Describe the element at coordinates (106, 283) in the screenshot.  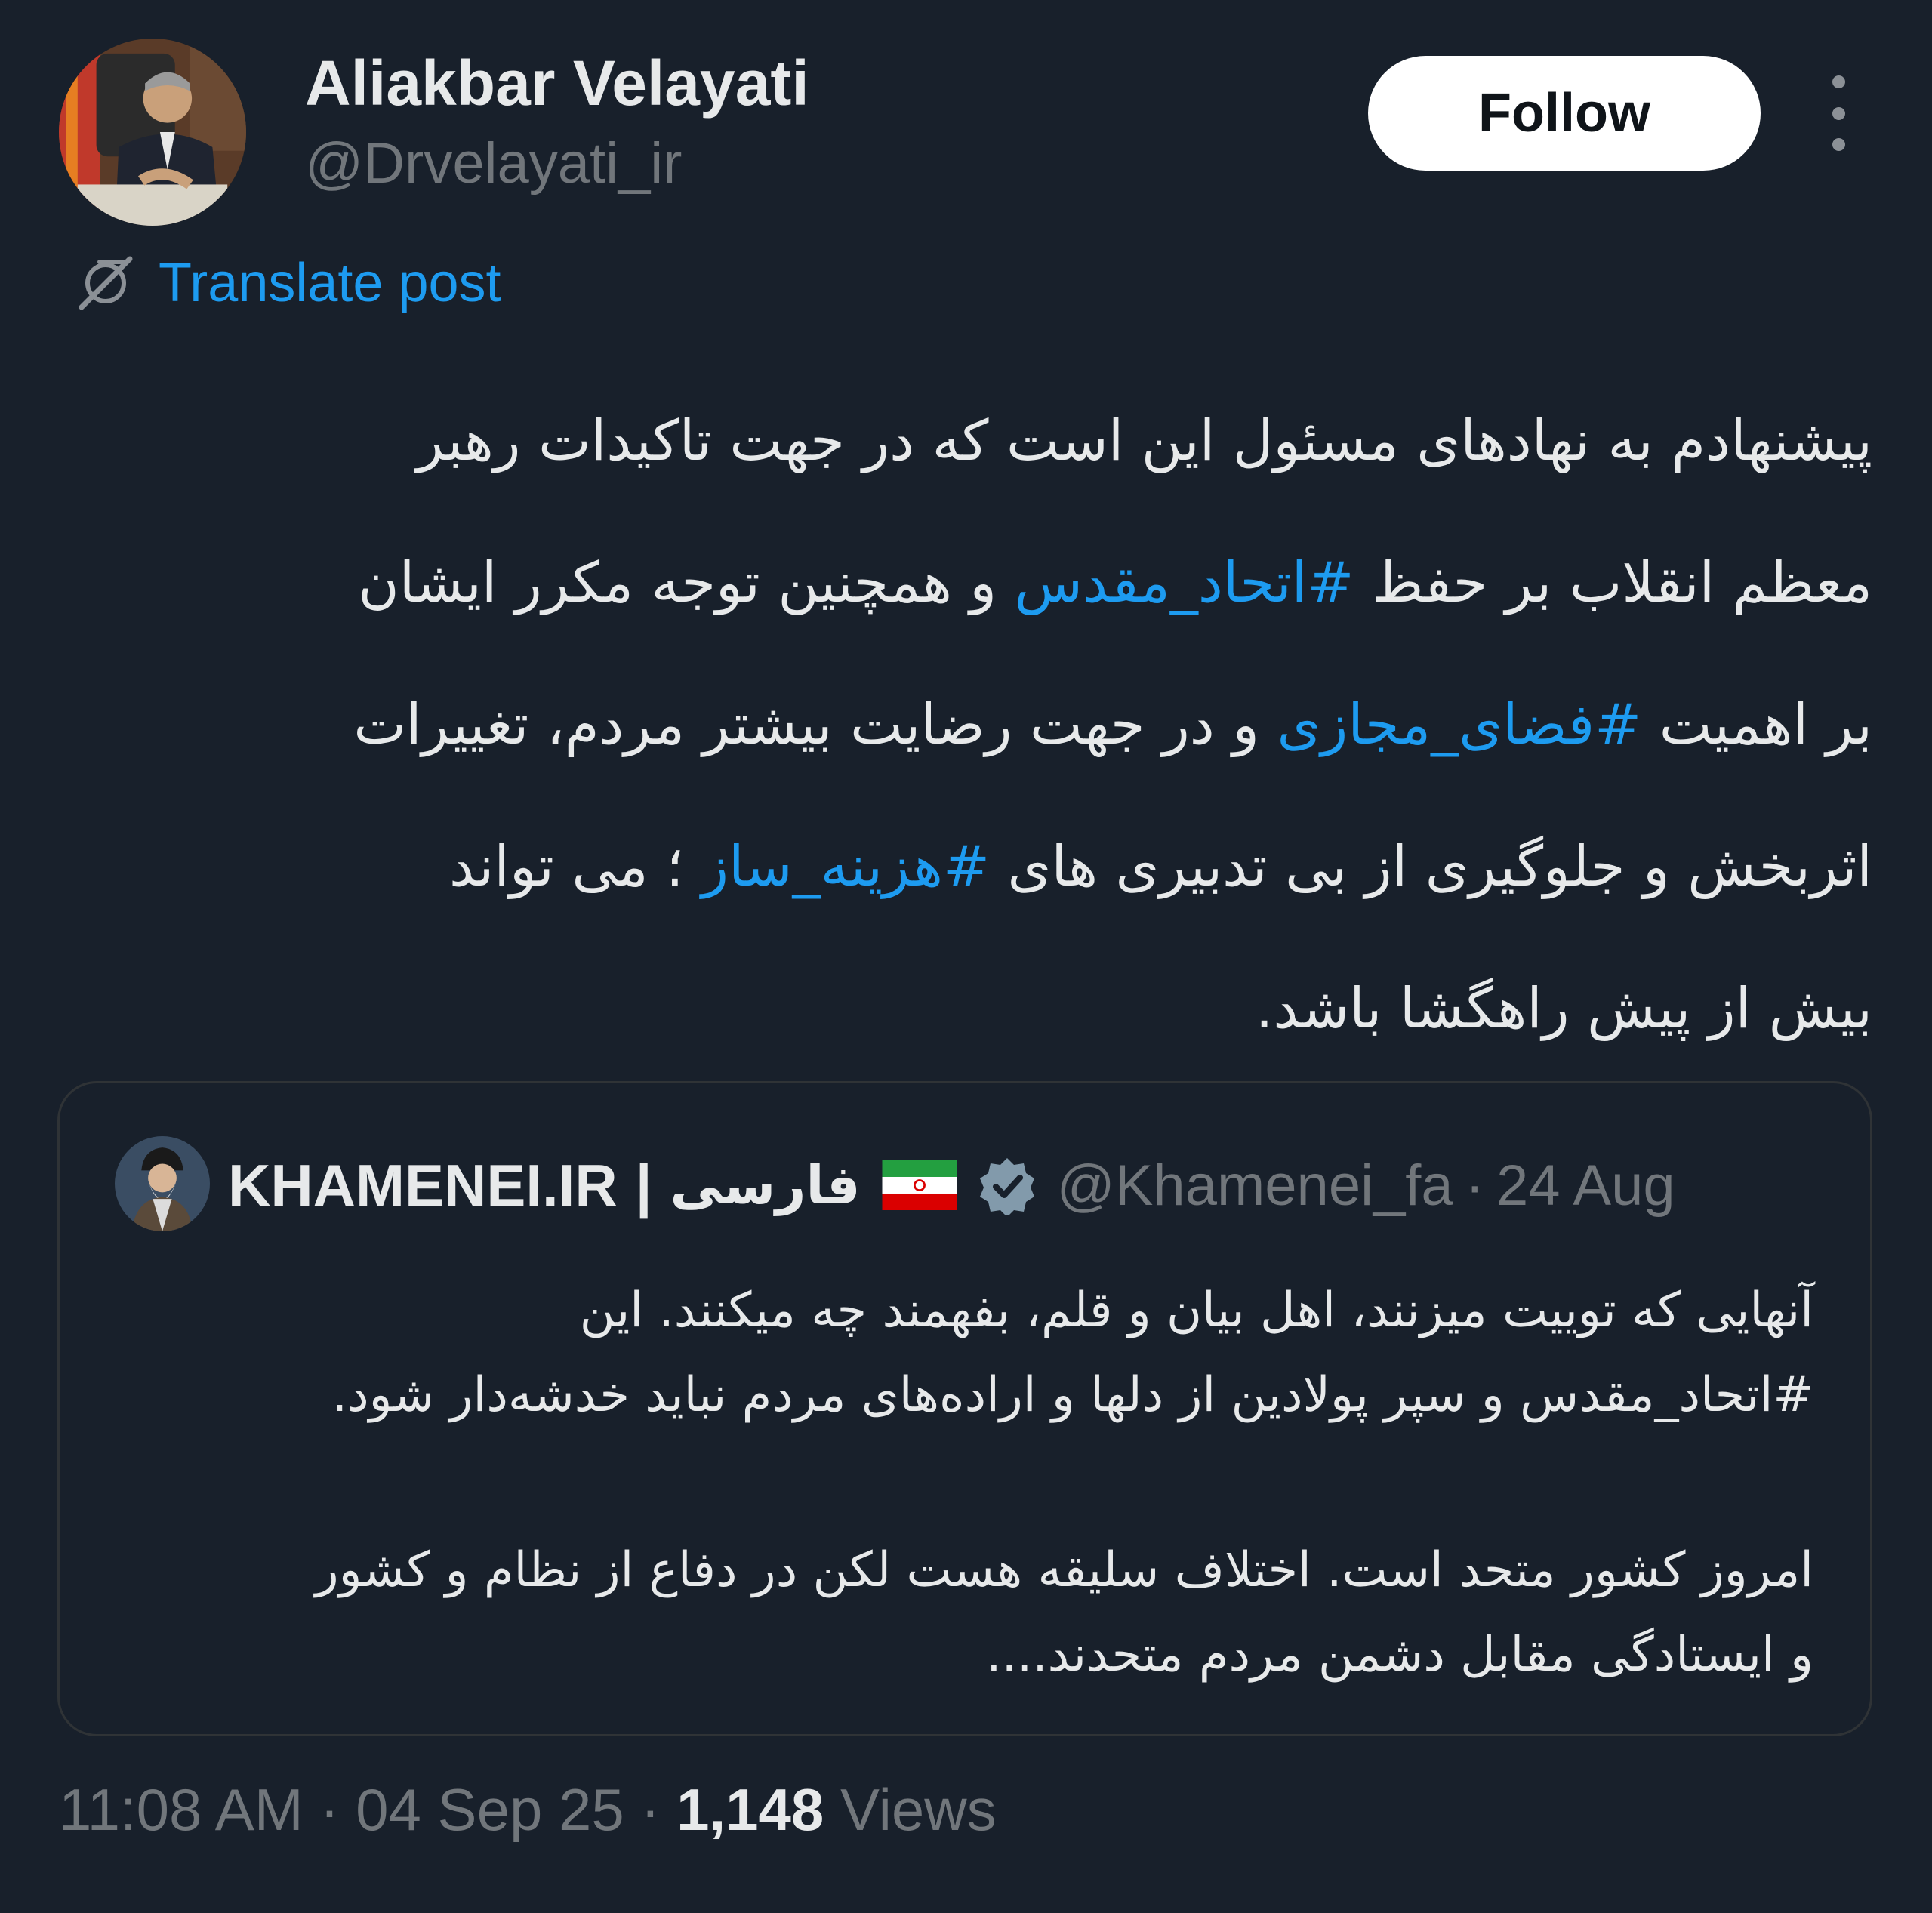
I see `translate-icon` at that location.